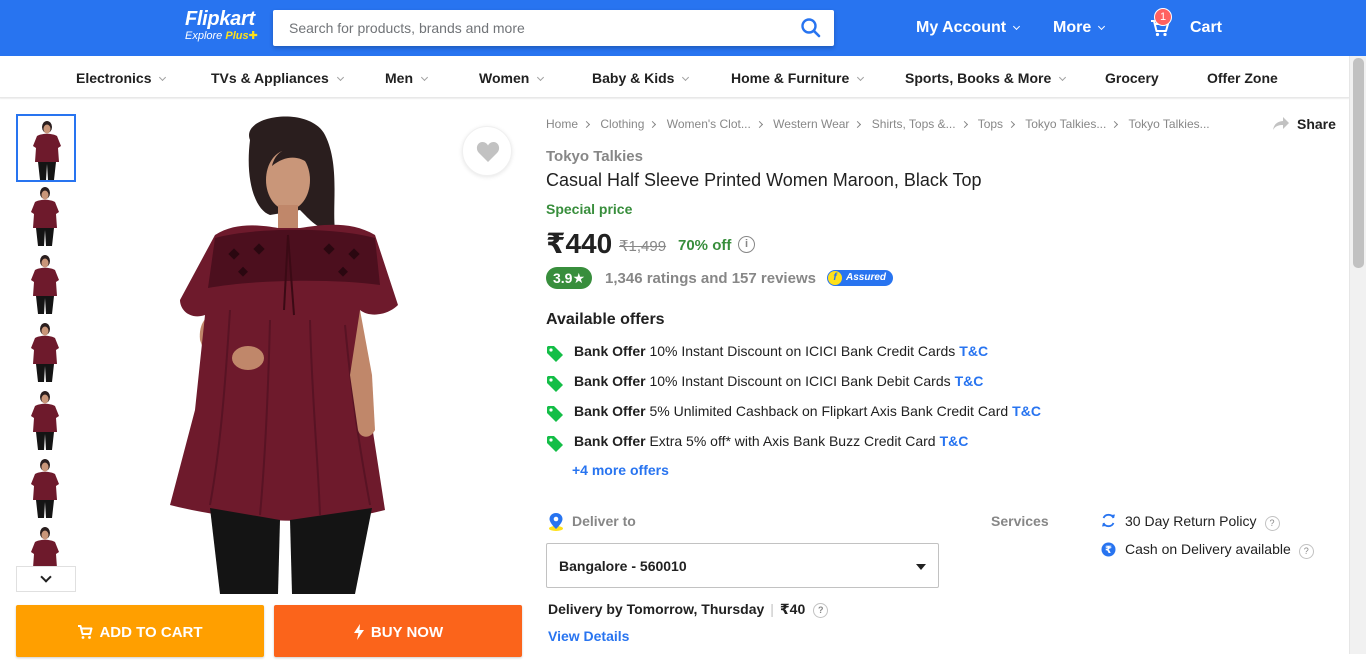  I want to click on category-offer-zone: Offer Zone, so click(1242, 78).